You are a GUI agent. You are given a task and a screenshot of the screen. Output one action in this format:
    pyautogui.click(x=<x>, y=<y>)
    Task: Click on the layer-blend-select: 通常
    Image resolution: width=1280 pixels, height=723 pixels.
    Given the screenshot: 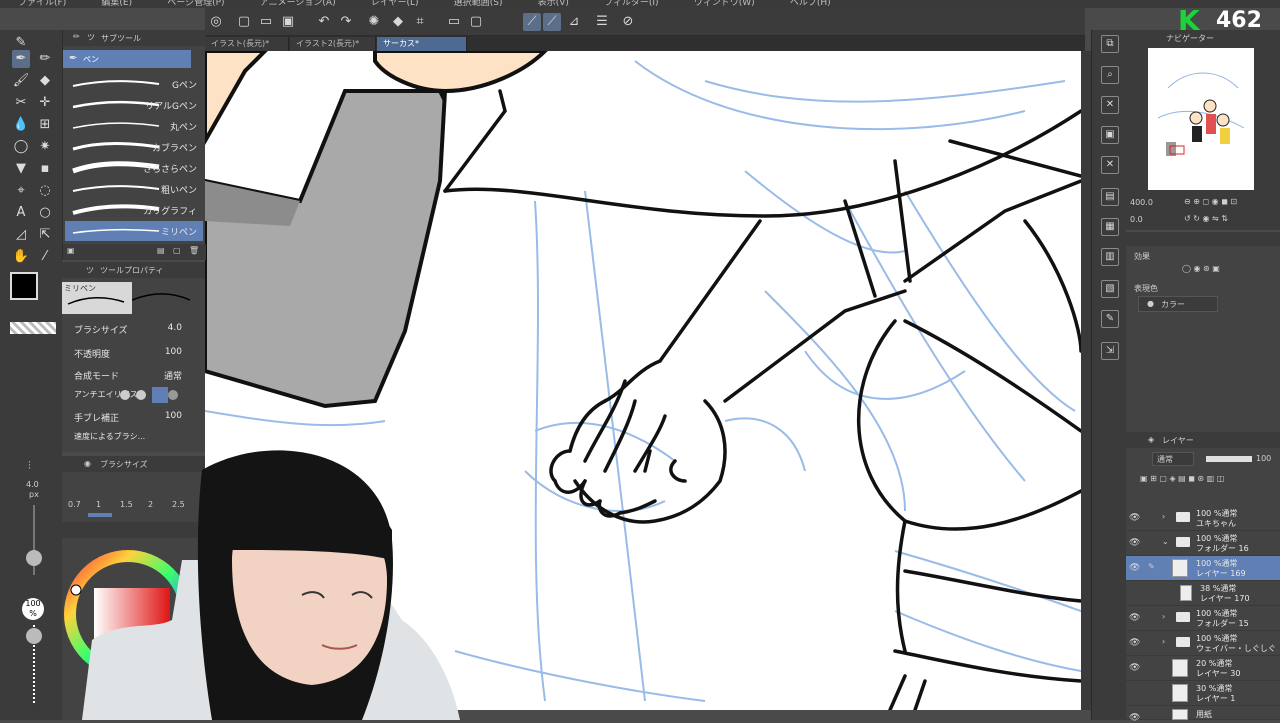 What is the action you would take?
    pyautogui.click(x=1173, y=459)
    